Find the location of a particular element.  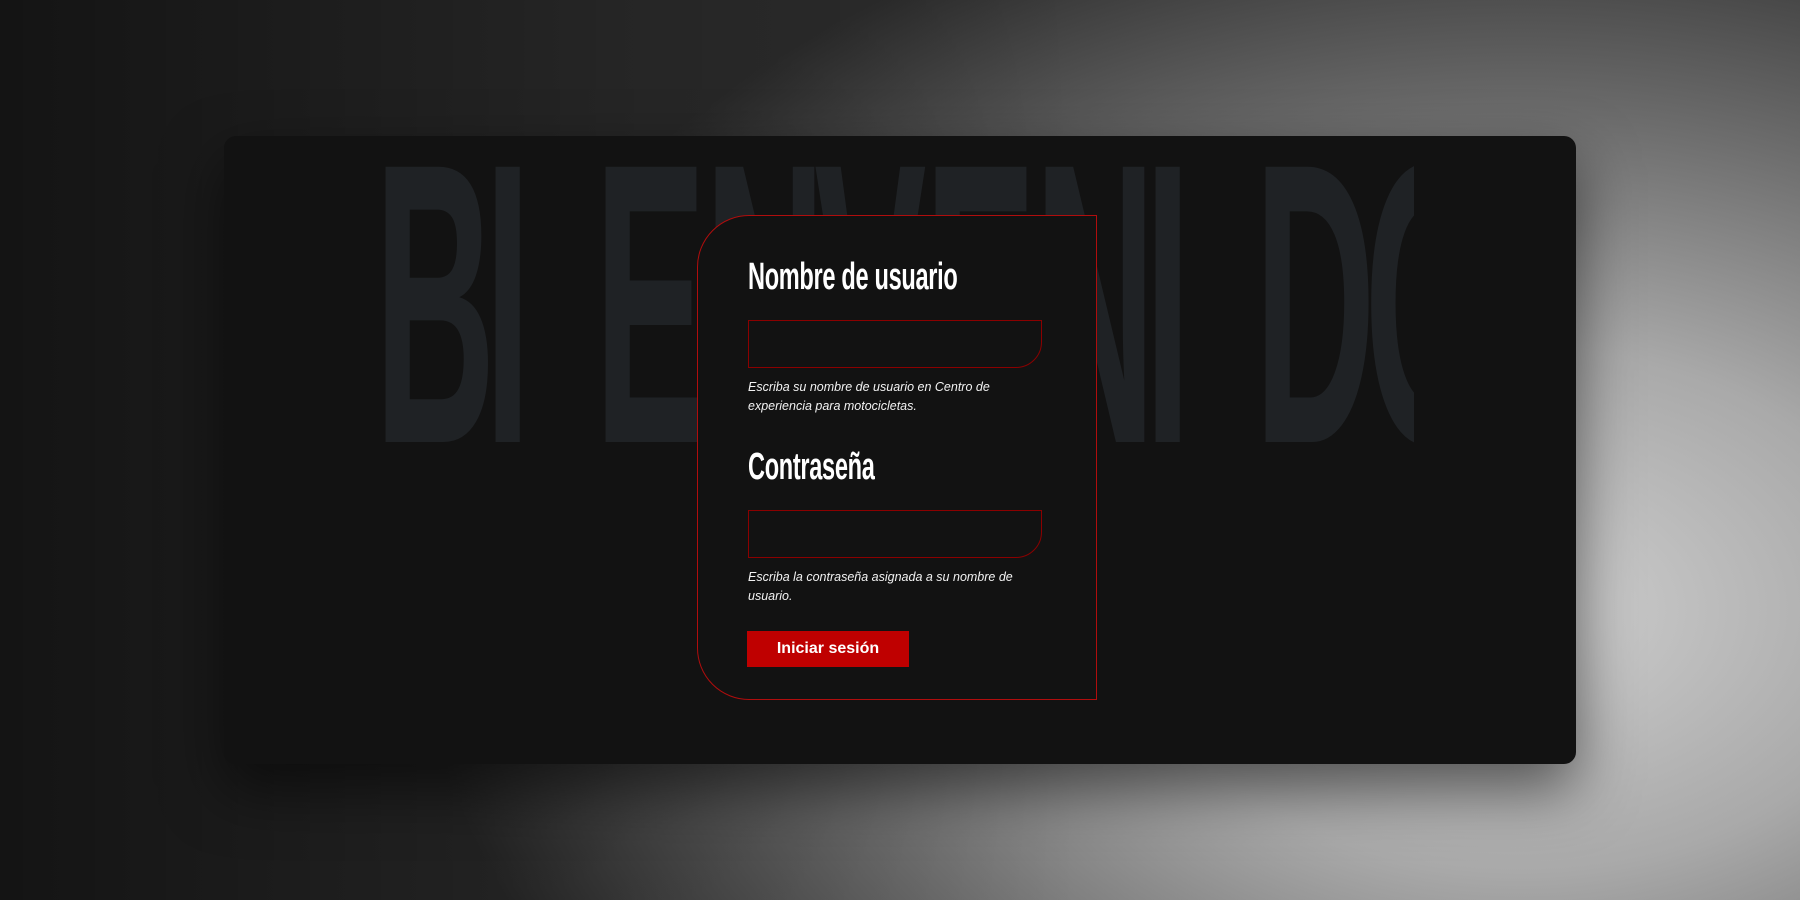

watermark-letter: D is located at coordinates (1315, 305).